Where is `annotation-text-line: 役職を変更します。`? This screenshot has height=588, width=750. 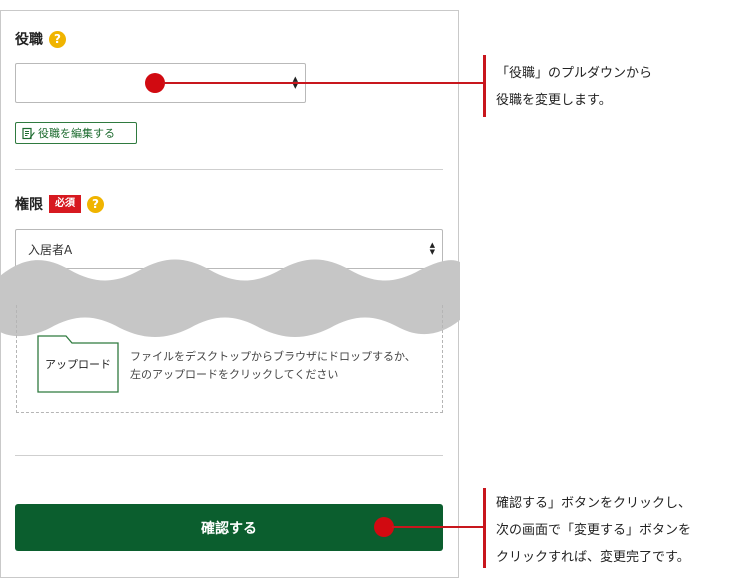 annotation-text-line: 役職を変更します。 is located at coordinates (554, 100).